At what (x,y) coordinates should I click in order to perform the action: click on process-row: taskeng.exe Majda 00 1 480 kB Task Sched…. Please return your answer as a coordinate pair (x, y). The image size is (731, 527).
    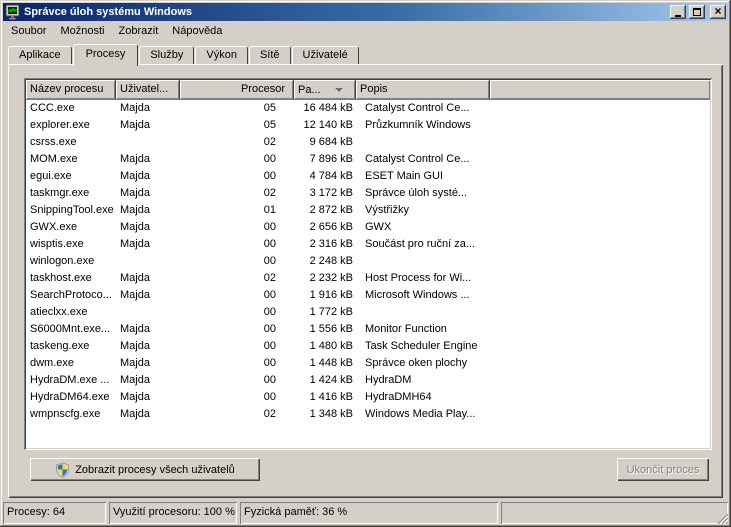
    Looking at the image, I should click on (368, 346).